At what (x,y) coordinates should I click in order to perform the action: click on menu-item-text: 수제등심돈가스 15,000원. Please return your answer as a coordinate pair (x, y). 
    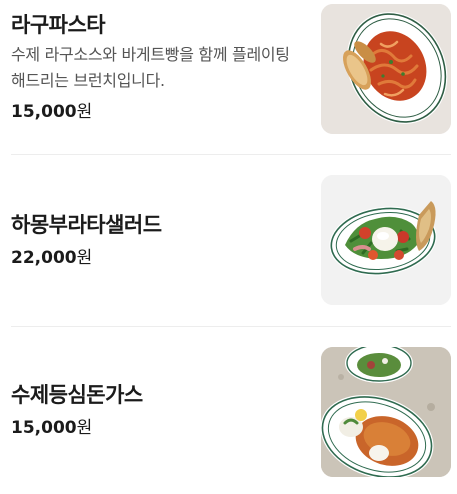
    Looking at the image, I should click on (158, 410).